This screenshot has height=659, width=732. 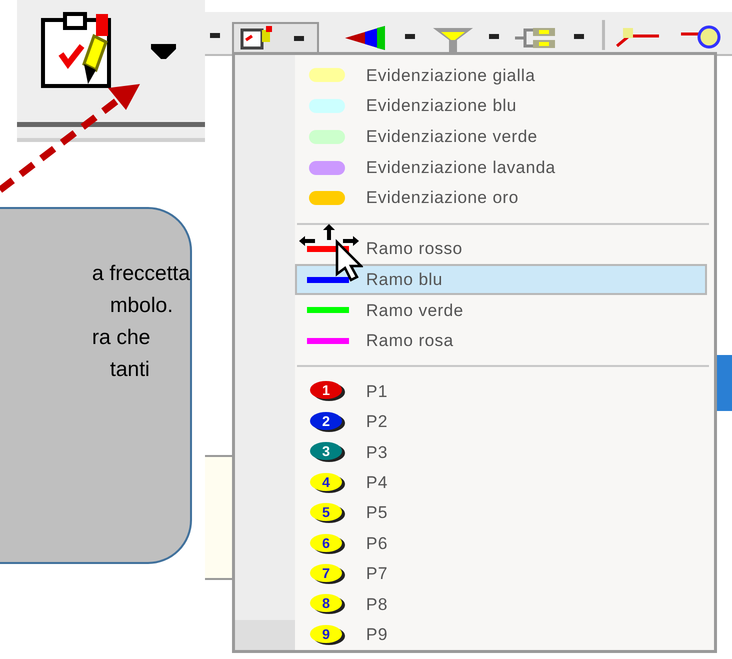 I want to click on menu-gutter-block, so click(x=265, y=635).